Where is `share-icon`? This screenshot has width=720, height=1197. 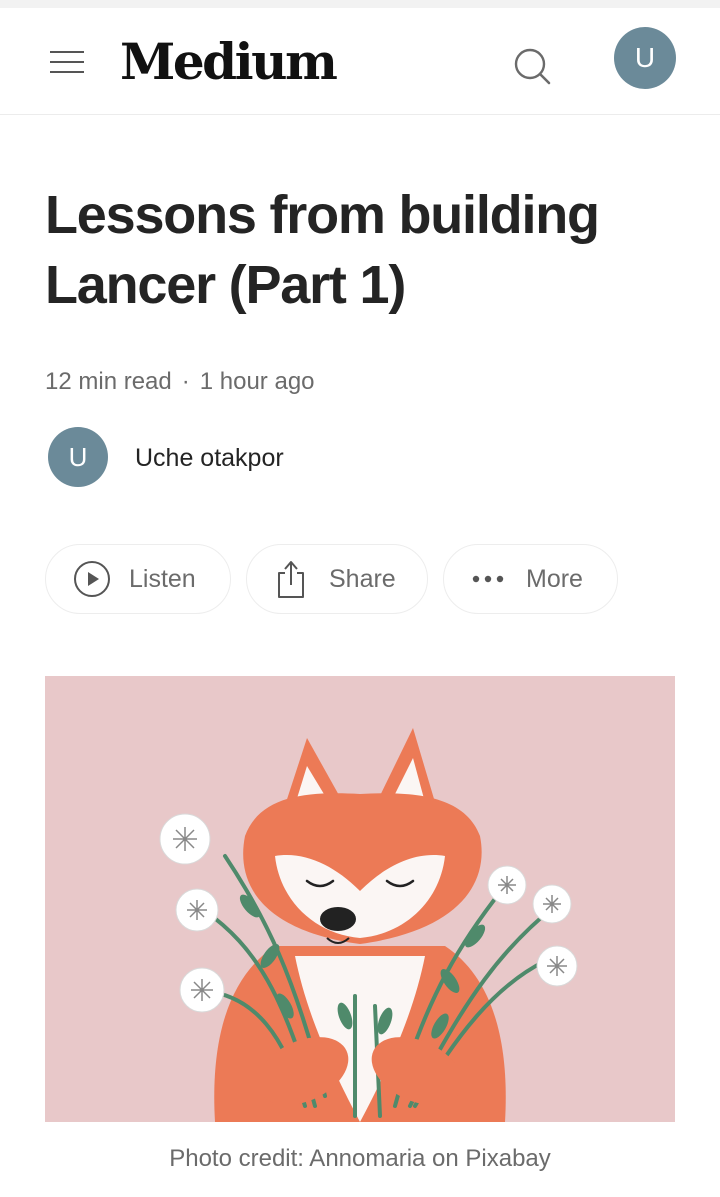 share-icon is located at coordinates (291, 579).